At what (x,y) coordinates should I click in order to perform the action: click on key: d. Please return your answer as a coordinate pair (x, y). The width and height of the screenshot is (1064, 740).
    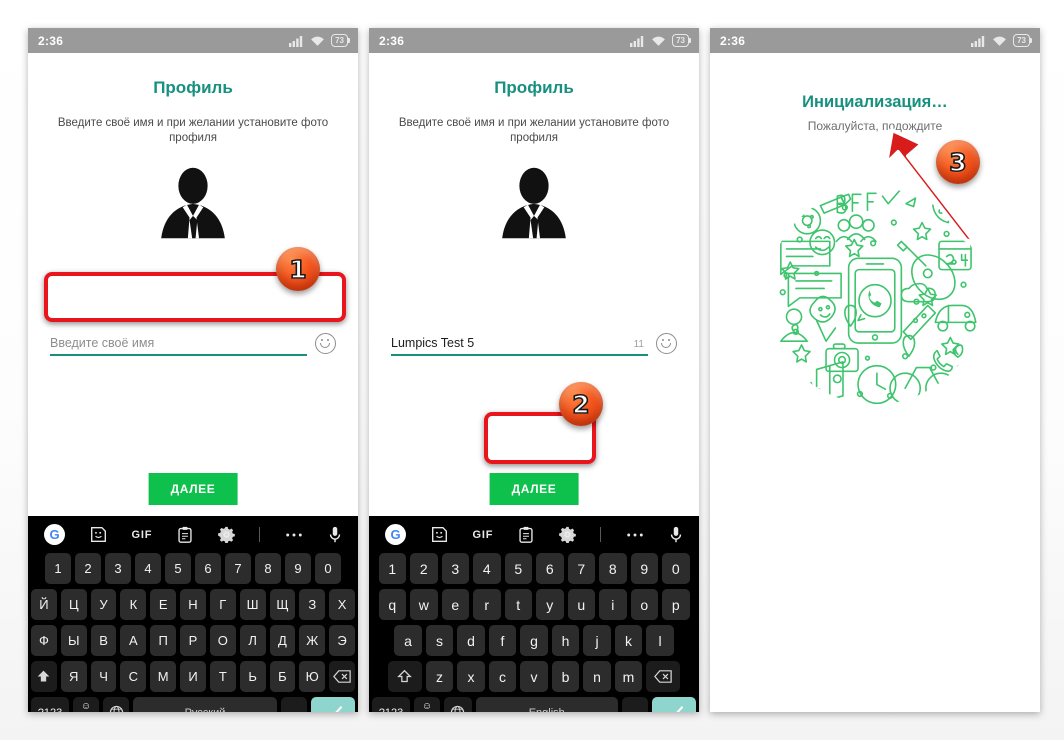
    Looking at the image, I should click on (471, 640).